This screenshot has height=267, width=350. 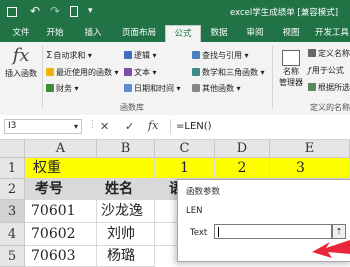 I want to click on column-header-c: C, so click(x=185, y=149).